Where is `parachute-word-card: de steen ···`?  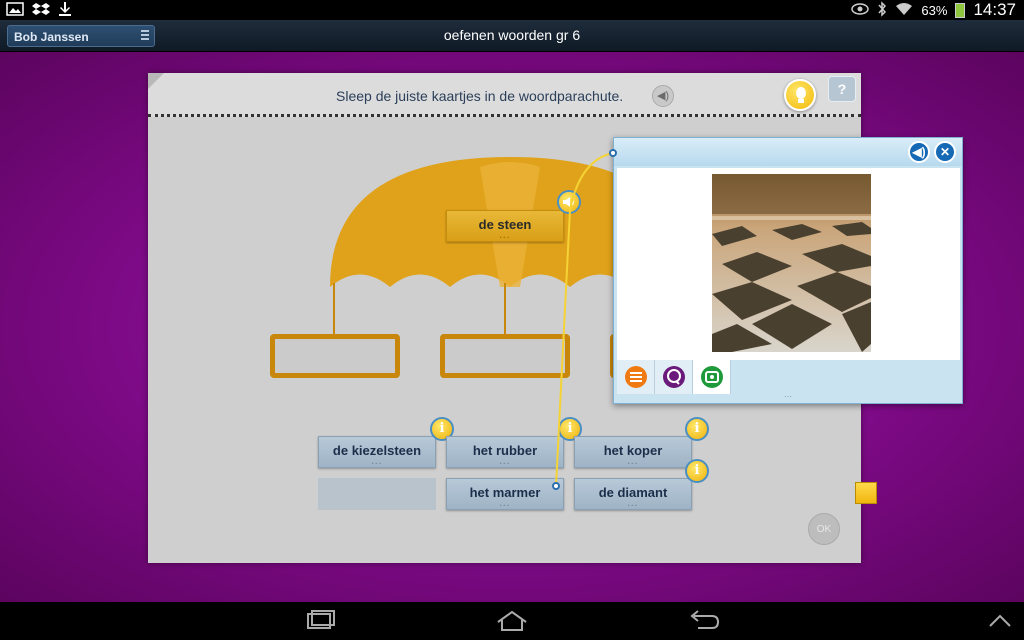 parachute-word-card: de steen ··· is located at coordinates (505, 226).